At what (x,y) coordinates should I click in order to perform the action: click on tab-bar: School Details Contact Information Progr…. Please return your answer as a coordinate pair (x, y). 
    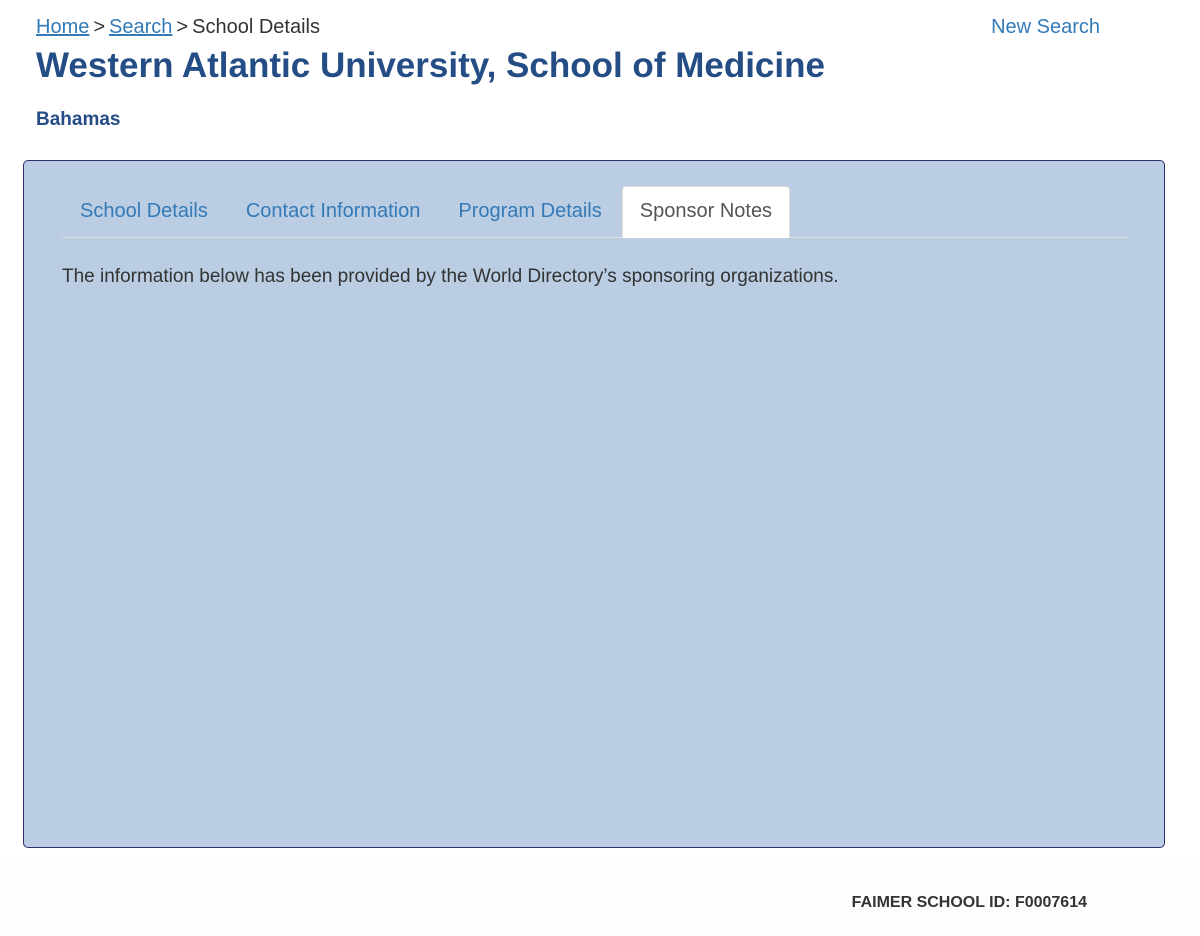
    Looking at the image, I should click on (595, 212).